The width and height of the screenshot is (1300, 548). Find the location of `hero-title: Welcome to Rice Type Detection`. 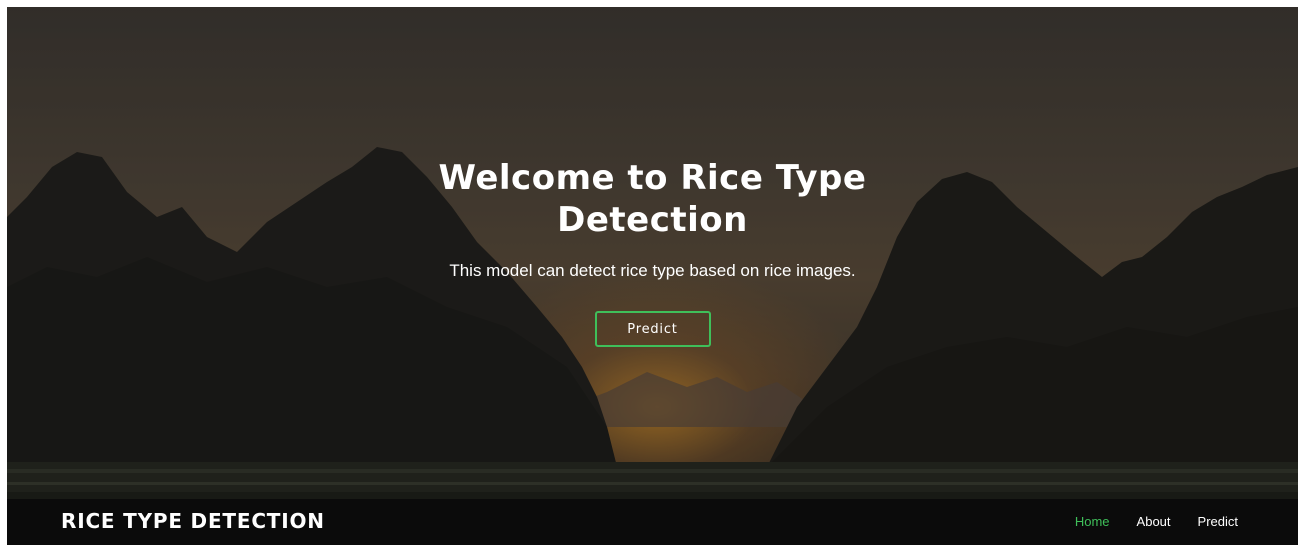

hero-title: Welcome to Rice Type Detection is located at coordinates (652, 199).